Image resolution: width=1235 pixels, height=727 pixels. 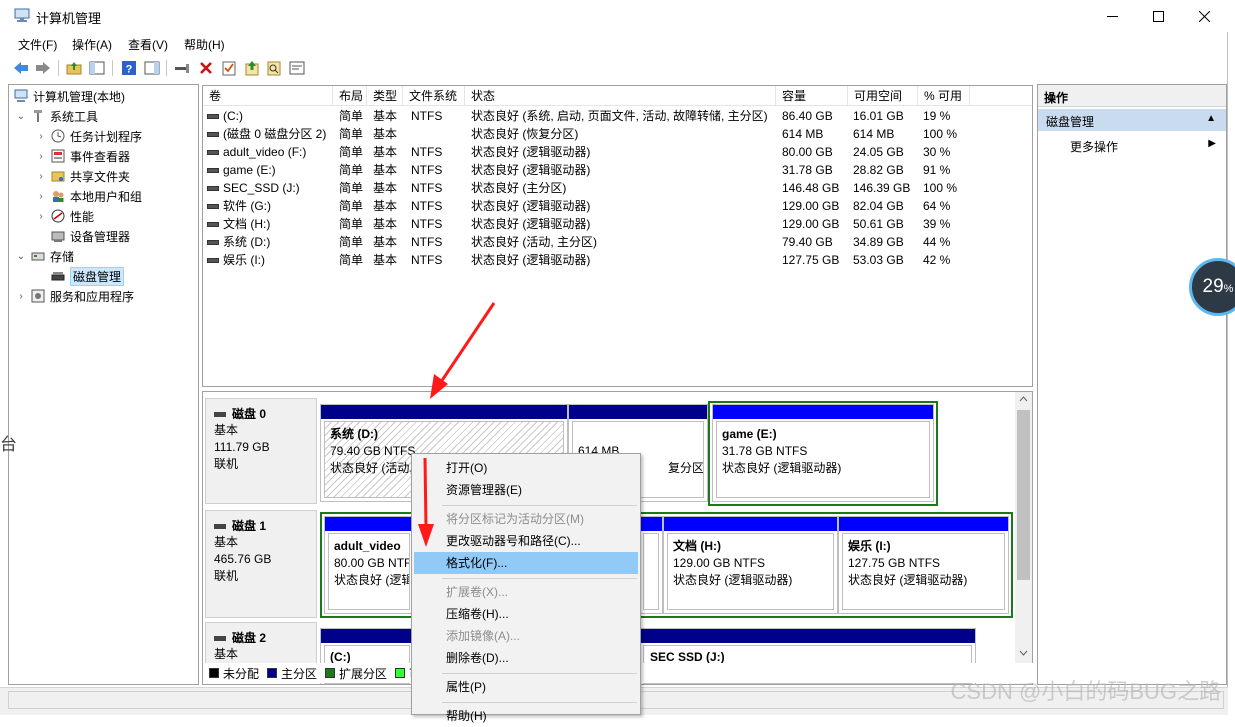 I want to click on gauge-value: 29, so click(x=1213, y=286).